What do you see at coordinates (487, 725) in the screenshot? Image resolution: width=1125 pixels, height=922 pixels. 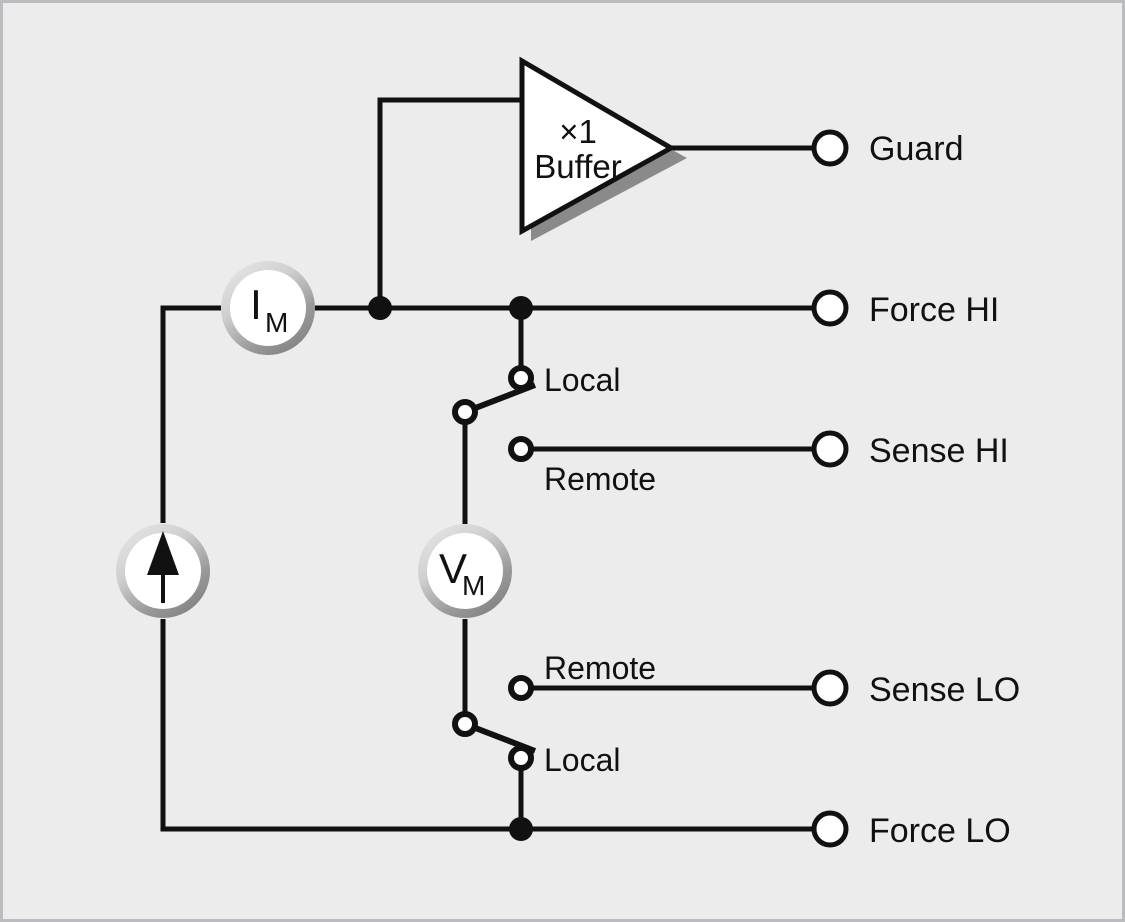 I see `wire-source-to-force-lo` at bounding box center [487, 725].